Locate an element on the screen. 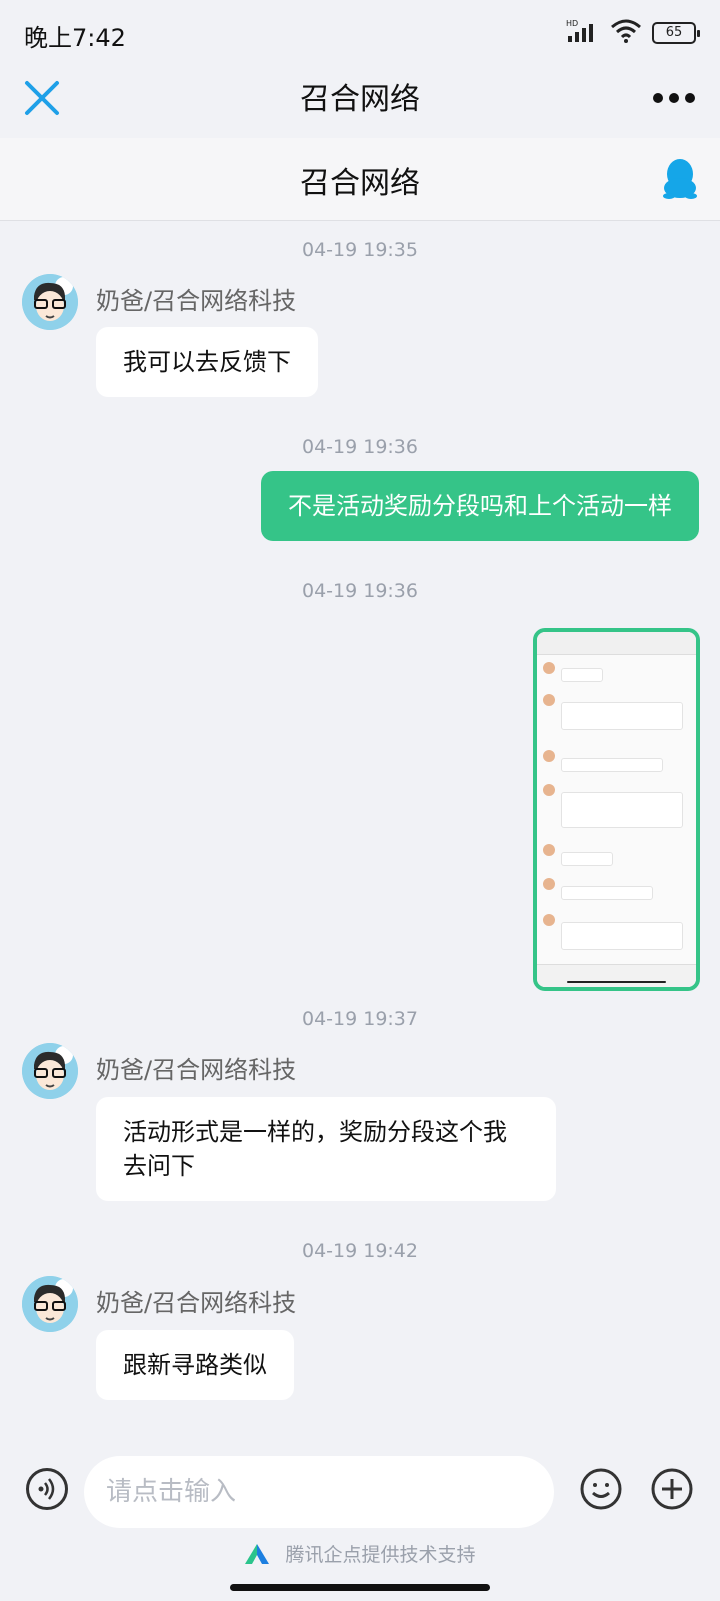  message-bubble-outgoing: 不是活动奖励分段吗和上个活动一样 is located at coordinates (480, 506).